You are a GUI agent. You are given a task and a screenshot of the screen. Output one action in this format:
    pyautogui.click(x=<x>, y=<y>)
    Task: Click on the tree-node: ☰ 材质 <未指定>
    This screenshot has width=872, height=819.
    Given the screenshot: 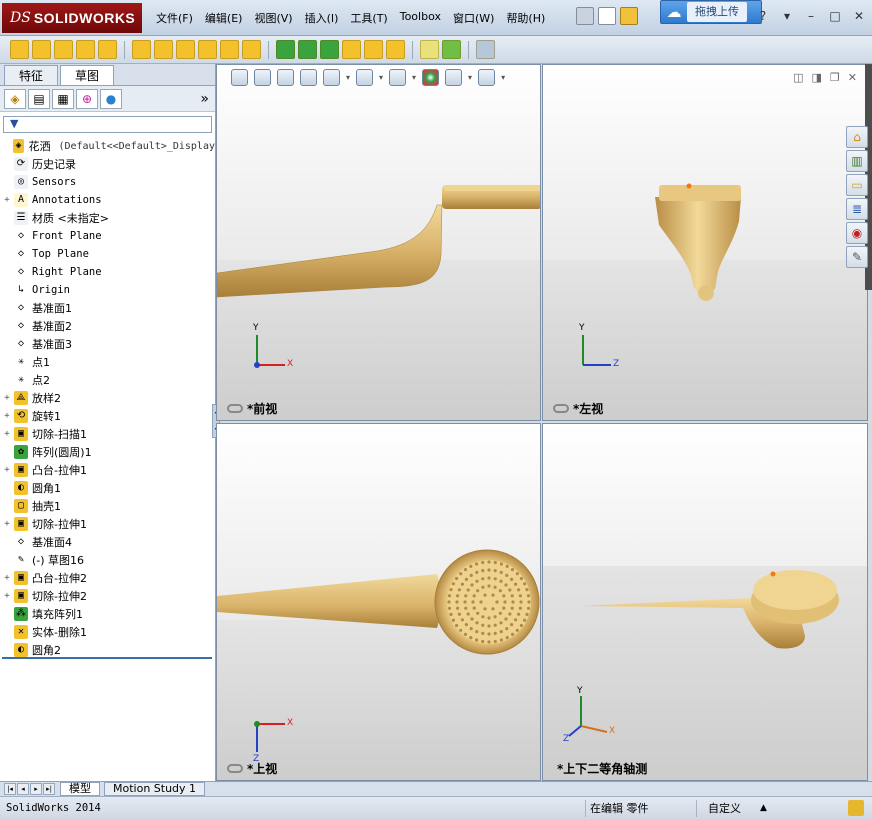 What is the action you would take?
    pyautogui.click(x=108, y=218)
    